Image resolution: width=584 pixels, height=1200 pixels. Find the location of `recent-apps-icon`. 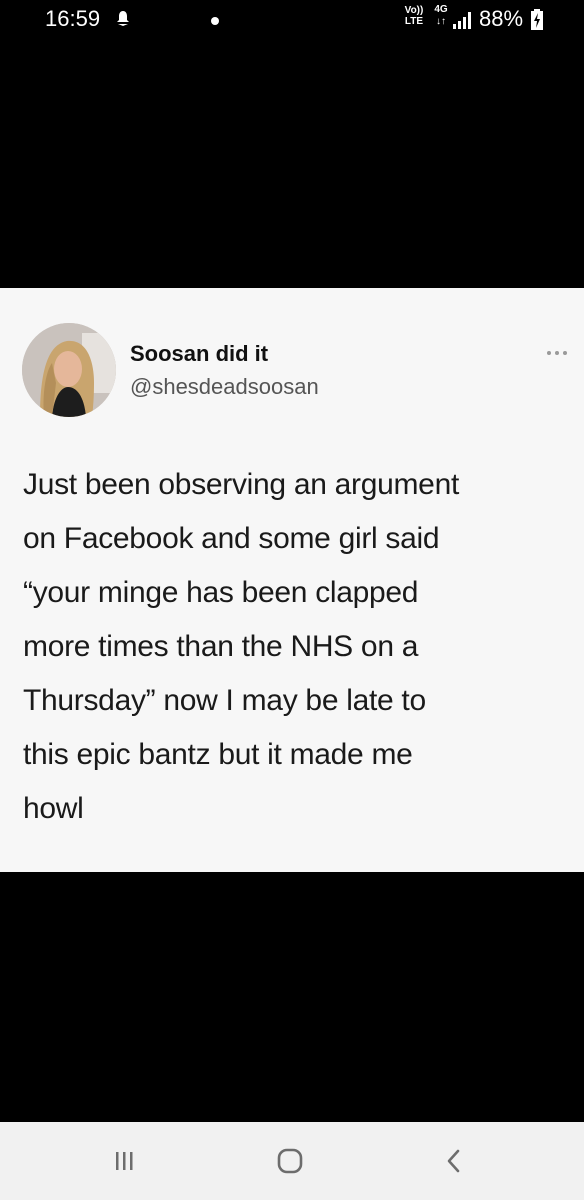

recent-apps-icon is located at coordinates (124, 1161).